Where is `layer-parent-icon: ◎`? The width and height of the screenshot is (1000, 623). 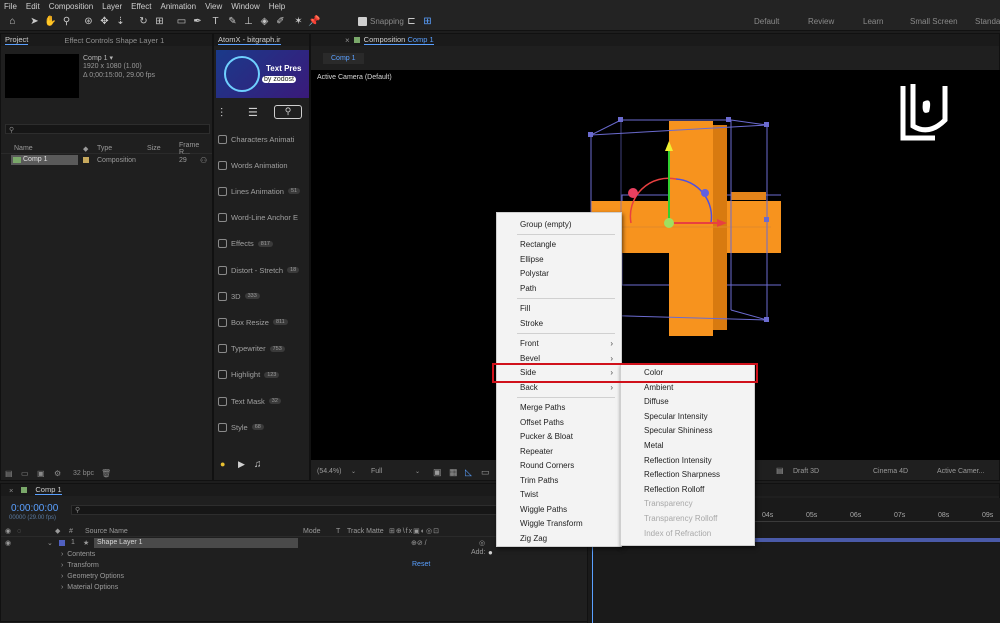
layer-parent-icon: ◎ is located at coordinates (482, 543).